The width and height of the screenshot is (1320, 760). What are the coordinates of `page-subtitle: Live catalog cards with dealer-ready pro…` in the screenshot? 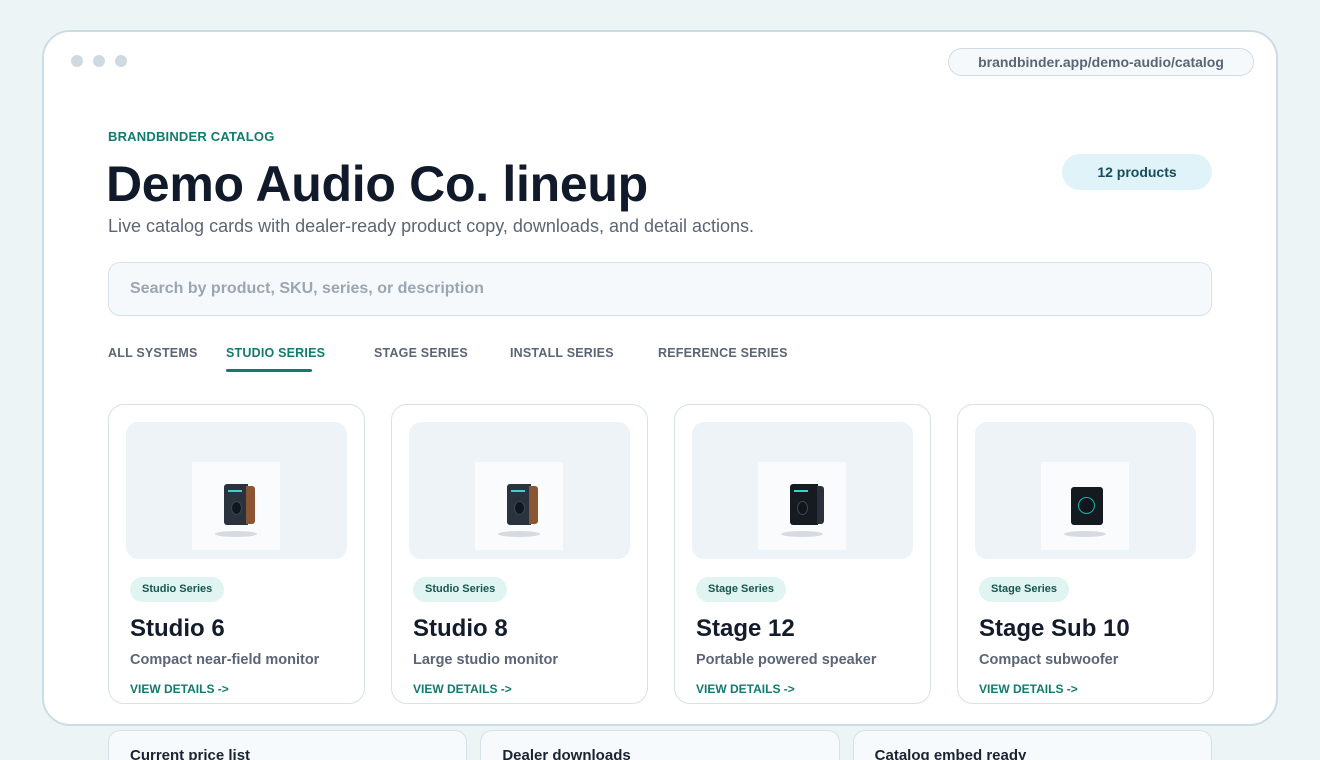 It's located at (431, 226).